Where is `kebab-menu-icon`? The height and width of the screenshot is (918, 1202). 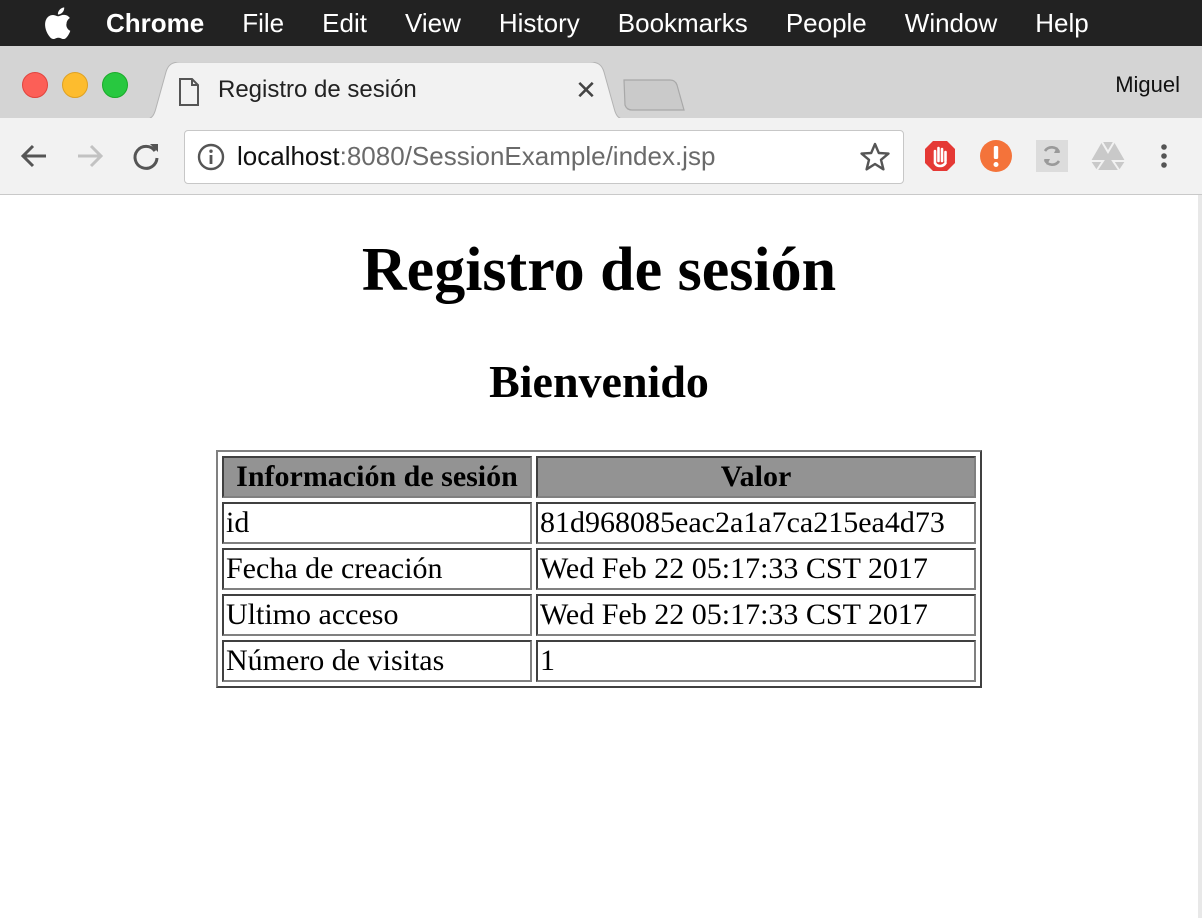 kebab-menu-icon is located at coordinates (1164, 156).